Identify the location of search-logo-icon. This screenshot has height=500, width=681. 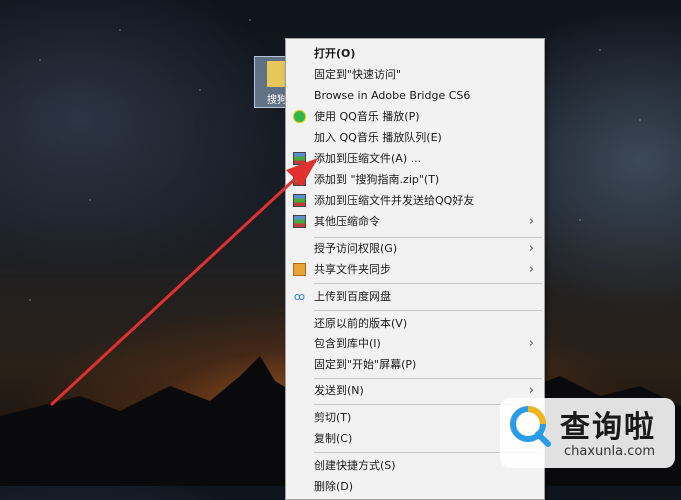
(530, 426).